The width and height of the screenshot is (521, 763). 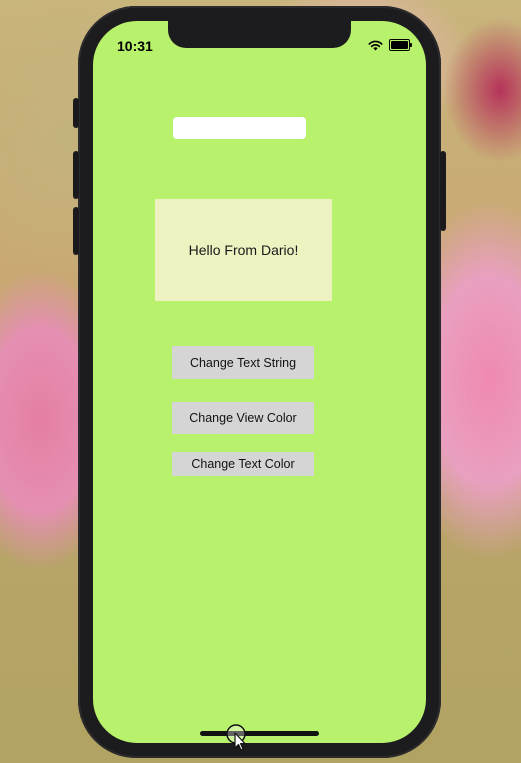 What do you see at coordinates (259, 733) in the screenshot?
I see `home-indicator` at bounding box center [259, 733].